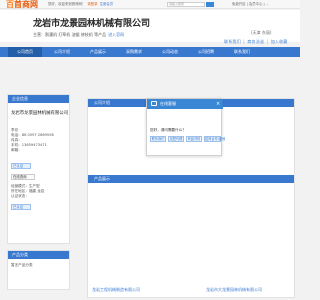 The height and width of the screenshot is (300, 320). Describe the element at coordinates (22, 5) in the screenshot. I see `site-logo: 百首商网` at that location.